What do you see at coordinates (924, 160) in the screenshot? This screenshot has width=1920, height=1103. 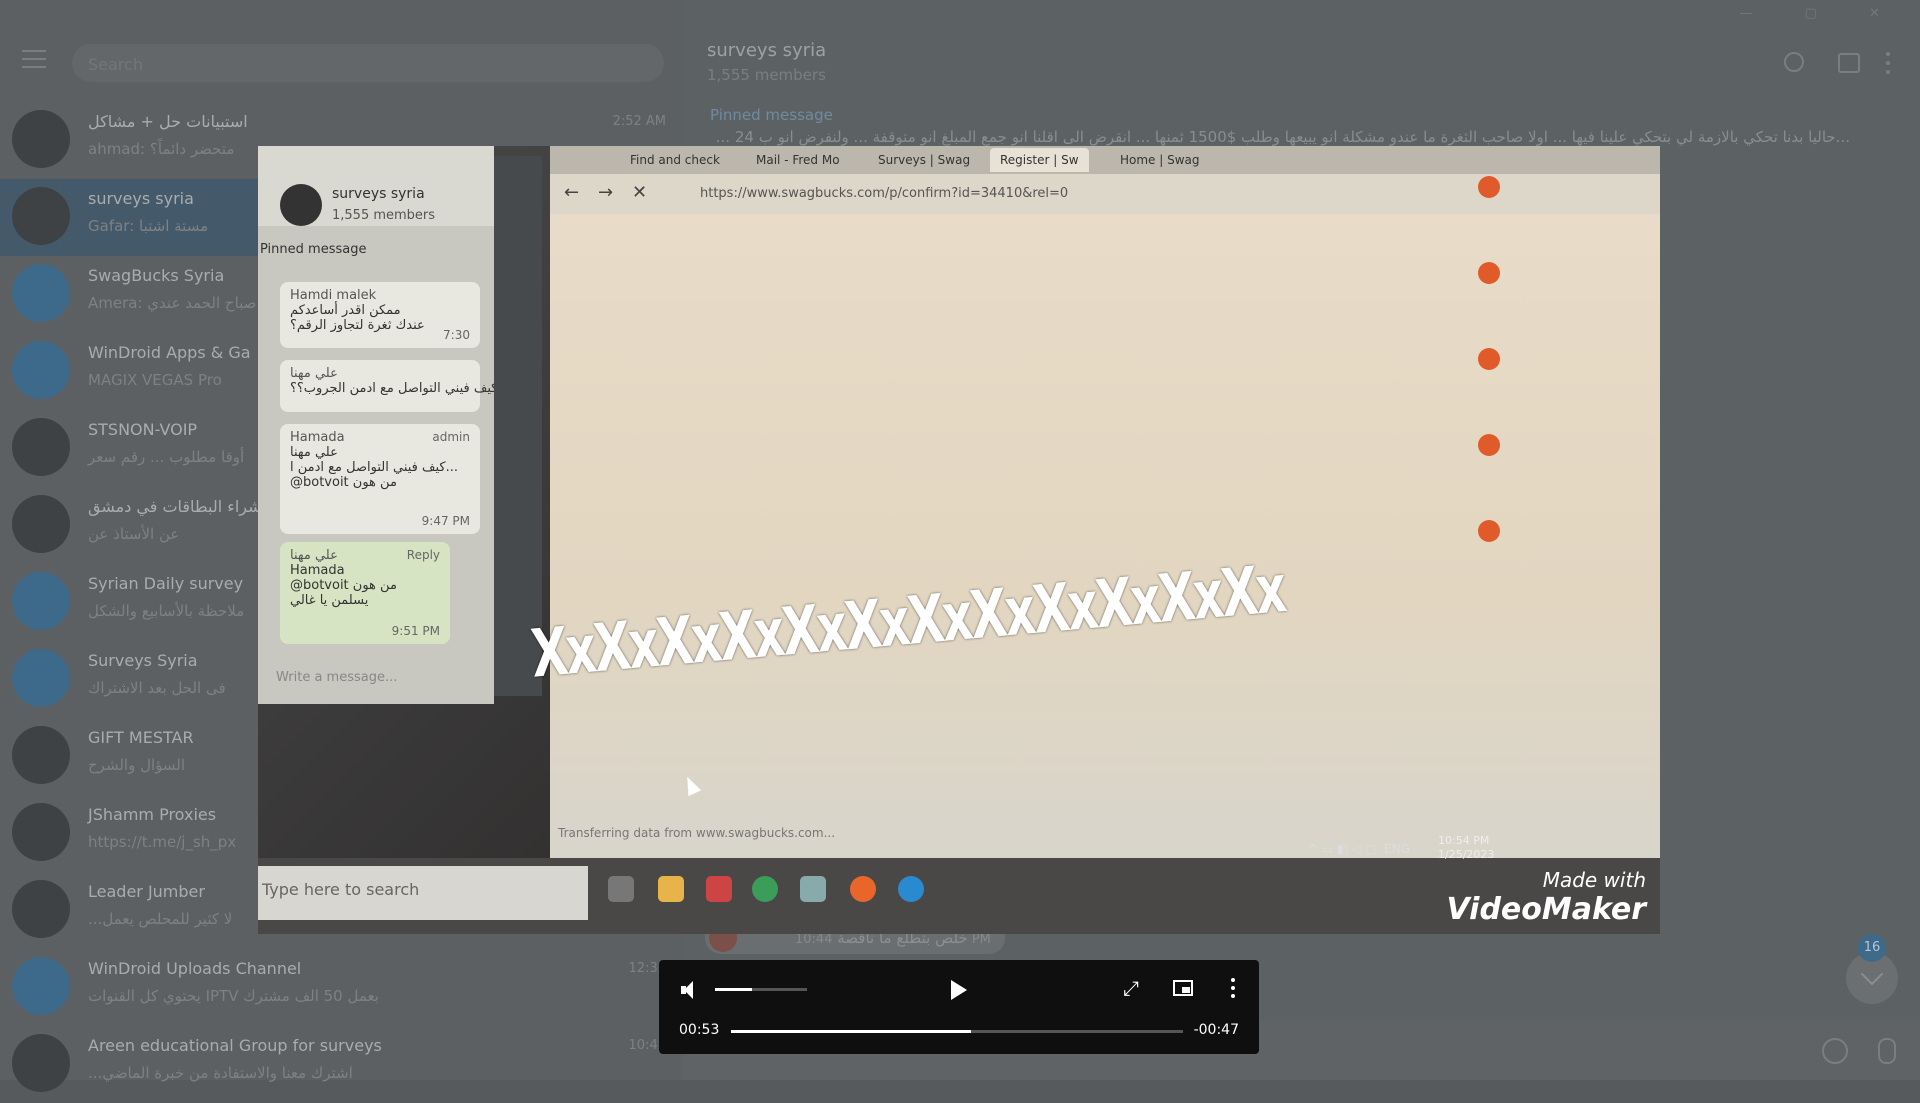 I see `video-tab: Surveys | Swag` at bounding box center [924, 160].